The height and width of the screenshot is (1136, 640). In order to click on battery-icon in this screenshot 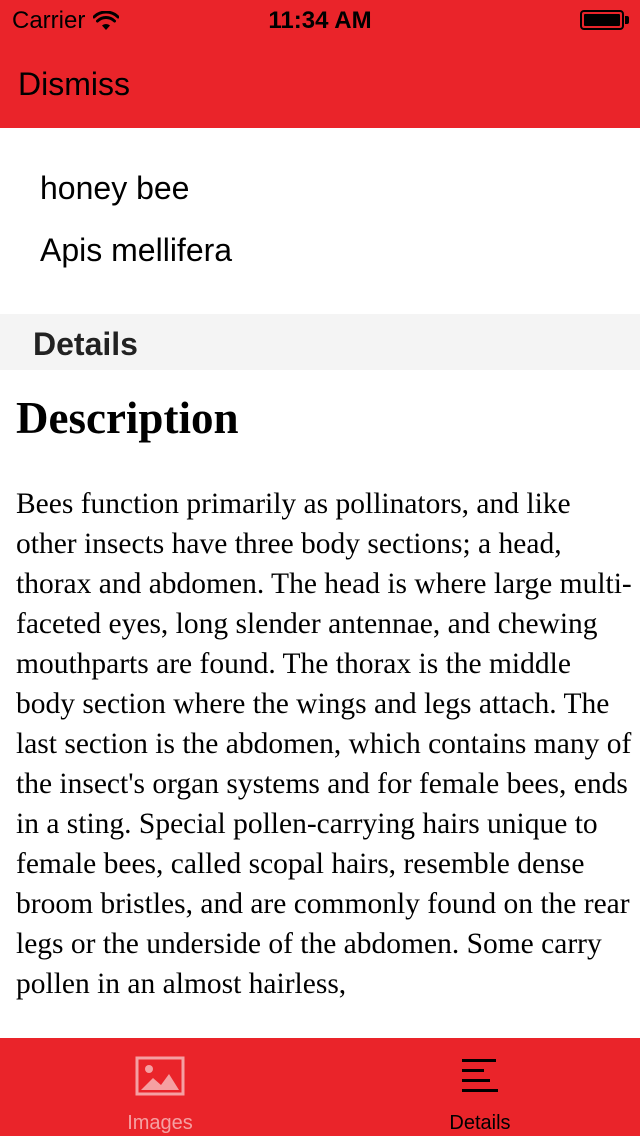, I will do `click(605, 20)`.